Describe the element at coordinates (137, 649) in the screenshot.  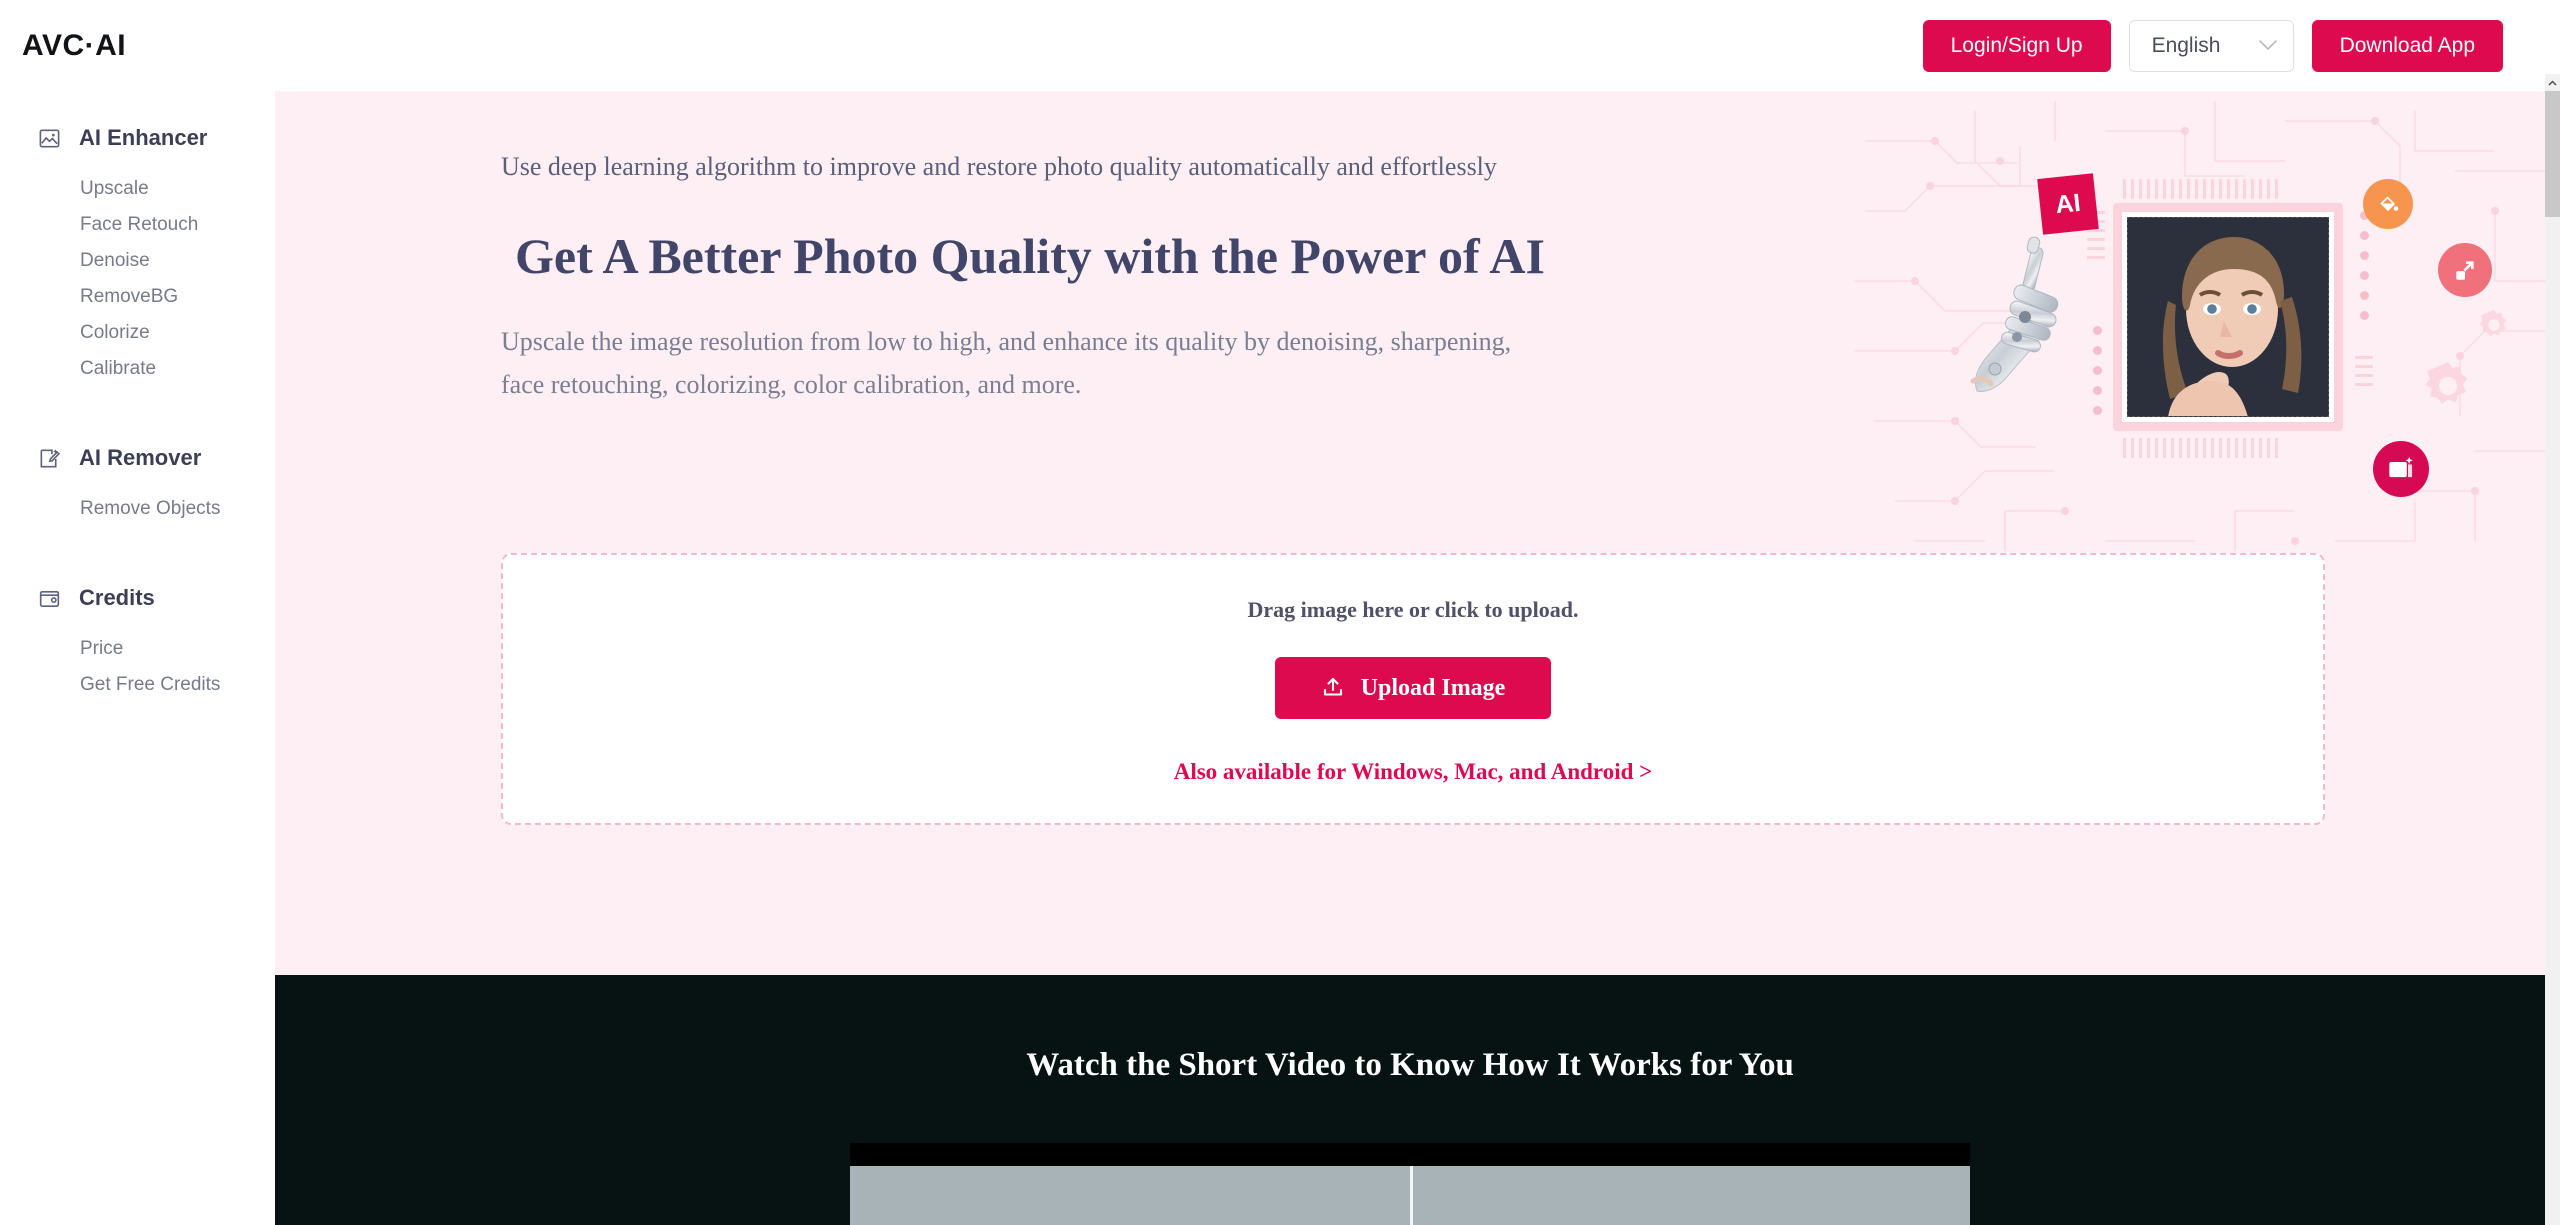
I see `sidebar-item-price: Price` at that location.